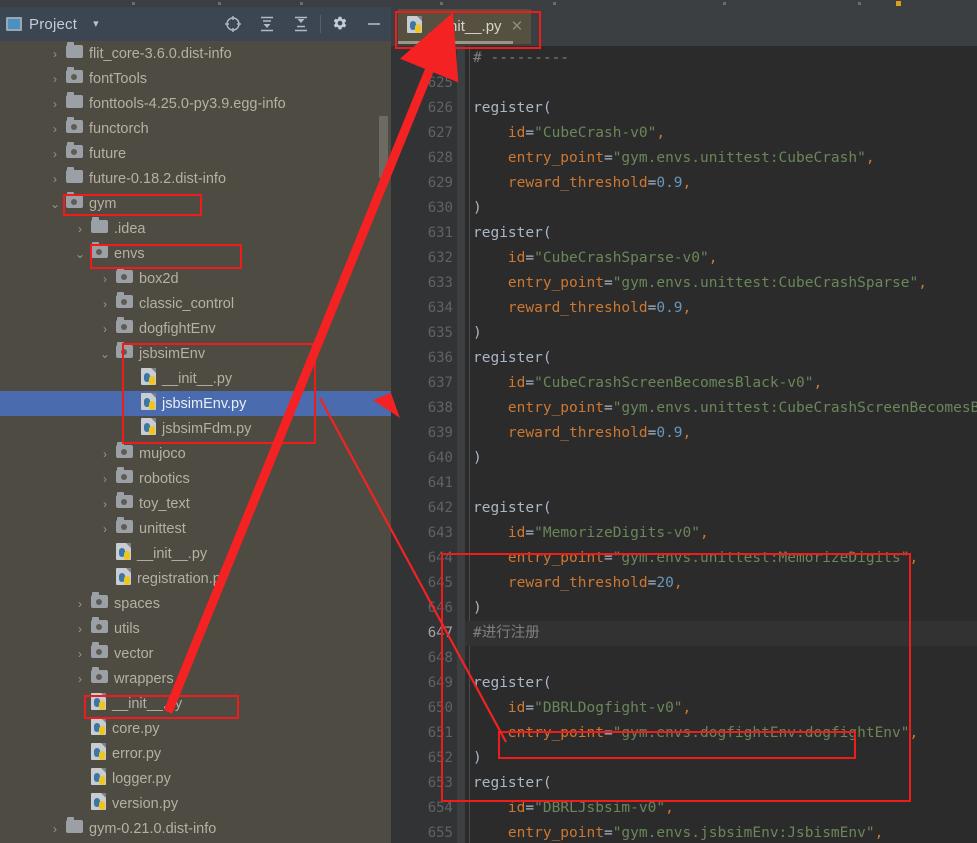 This screenshot has width=977, height=843. Describe the element at coordinates (374, 24) in the screenshot. I see `hide-panel-icon` at that location.